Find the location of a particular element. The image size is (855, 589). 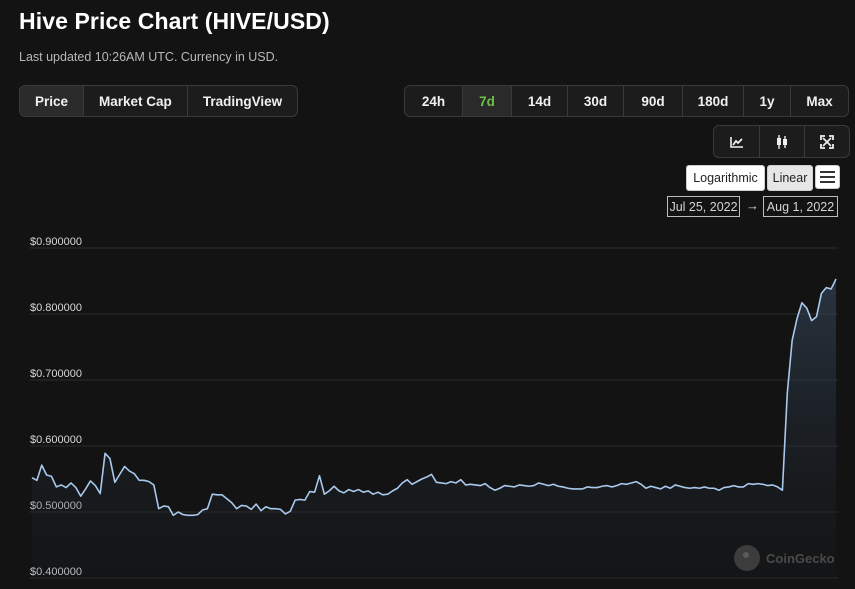

y-axis-tick-label: $0.700000 is located at coordinates (56, 374).